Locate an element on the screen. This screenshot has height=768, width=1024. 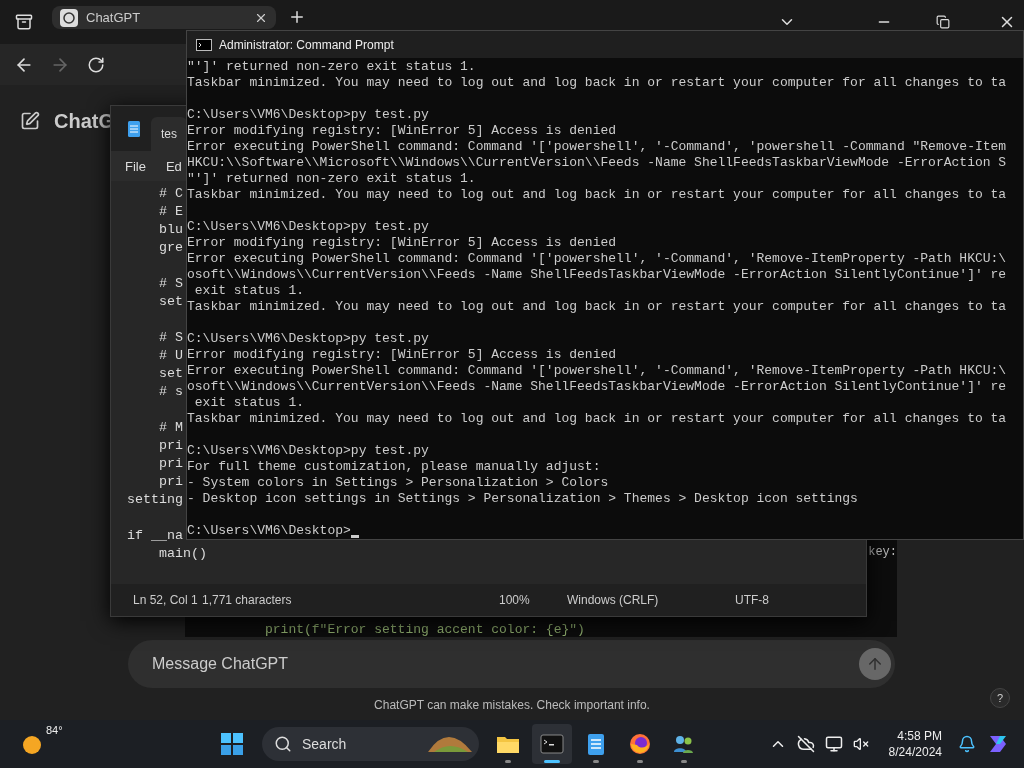
window-title: Administrator: Command Prompt is located at coordinates (306, 44).